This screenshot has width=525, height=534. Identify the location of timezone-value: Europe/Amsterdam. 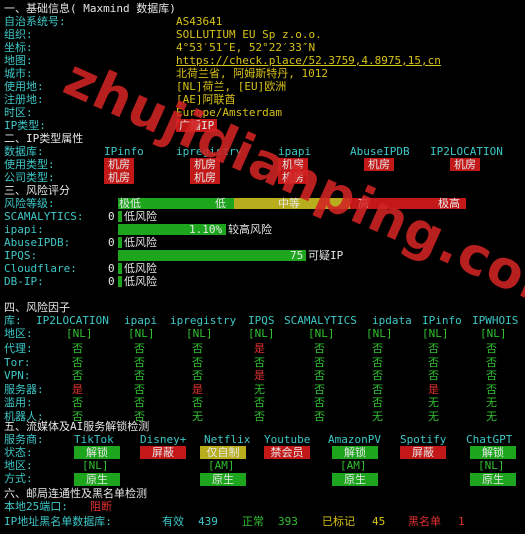
(229, 112).